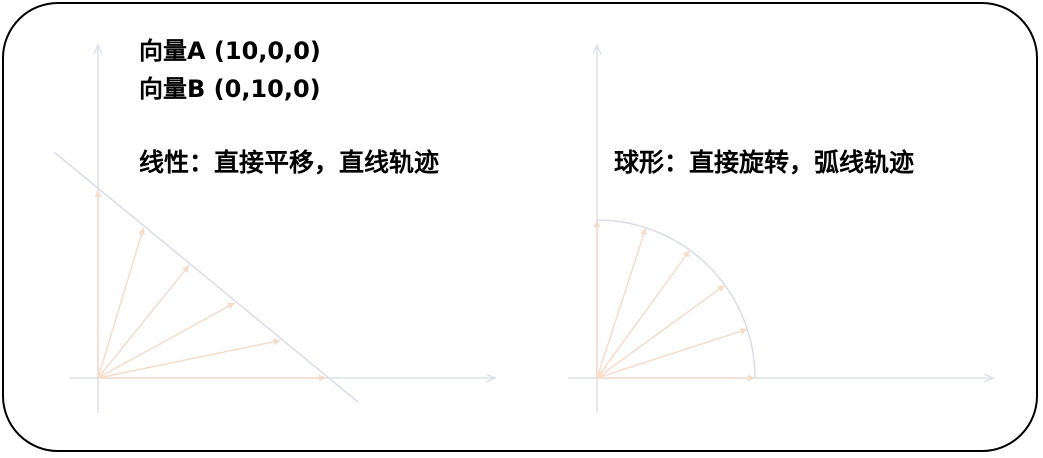 The width and height of the screenshot is (1043, 458). Describe the element at coordinates (289, 162) in the screenshot. I see `linear-caption: 线性：直接平移，直线轨迹` at that location.